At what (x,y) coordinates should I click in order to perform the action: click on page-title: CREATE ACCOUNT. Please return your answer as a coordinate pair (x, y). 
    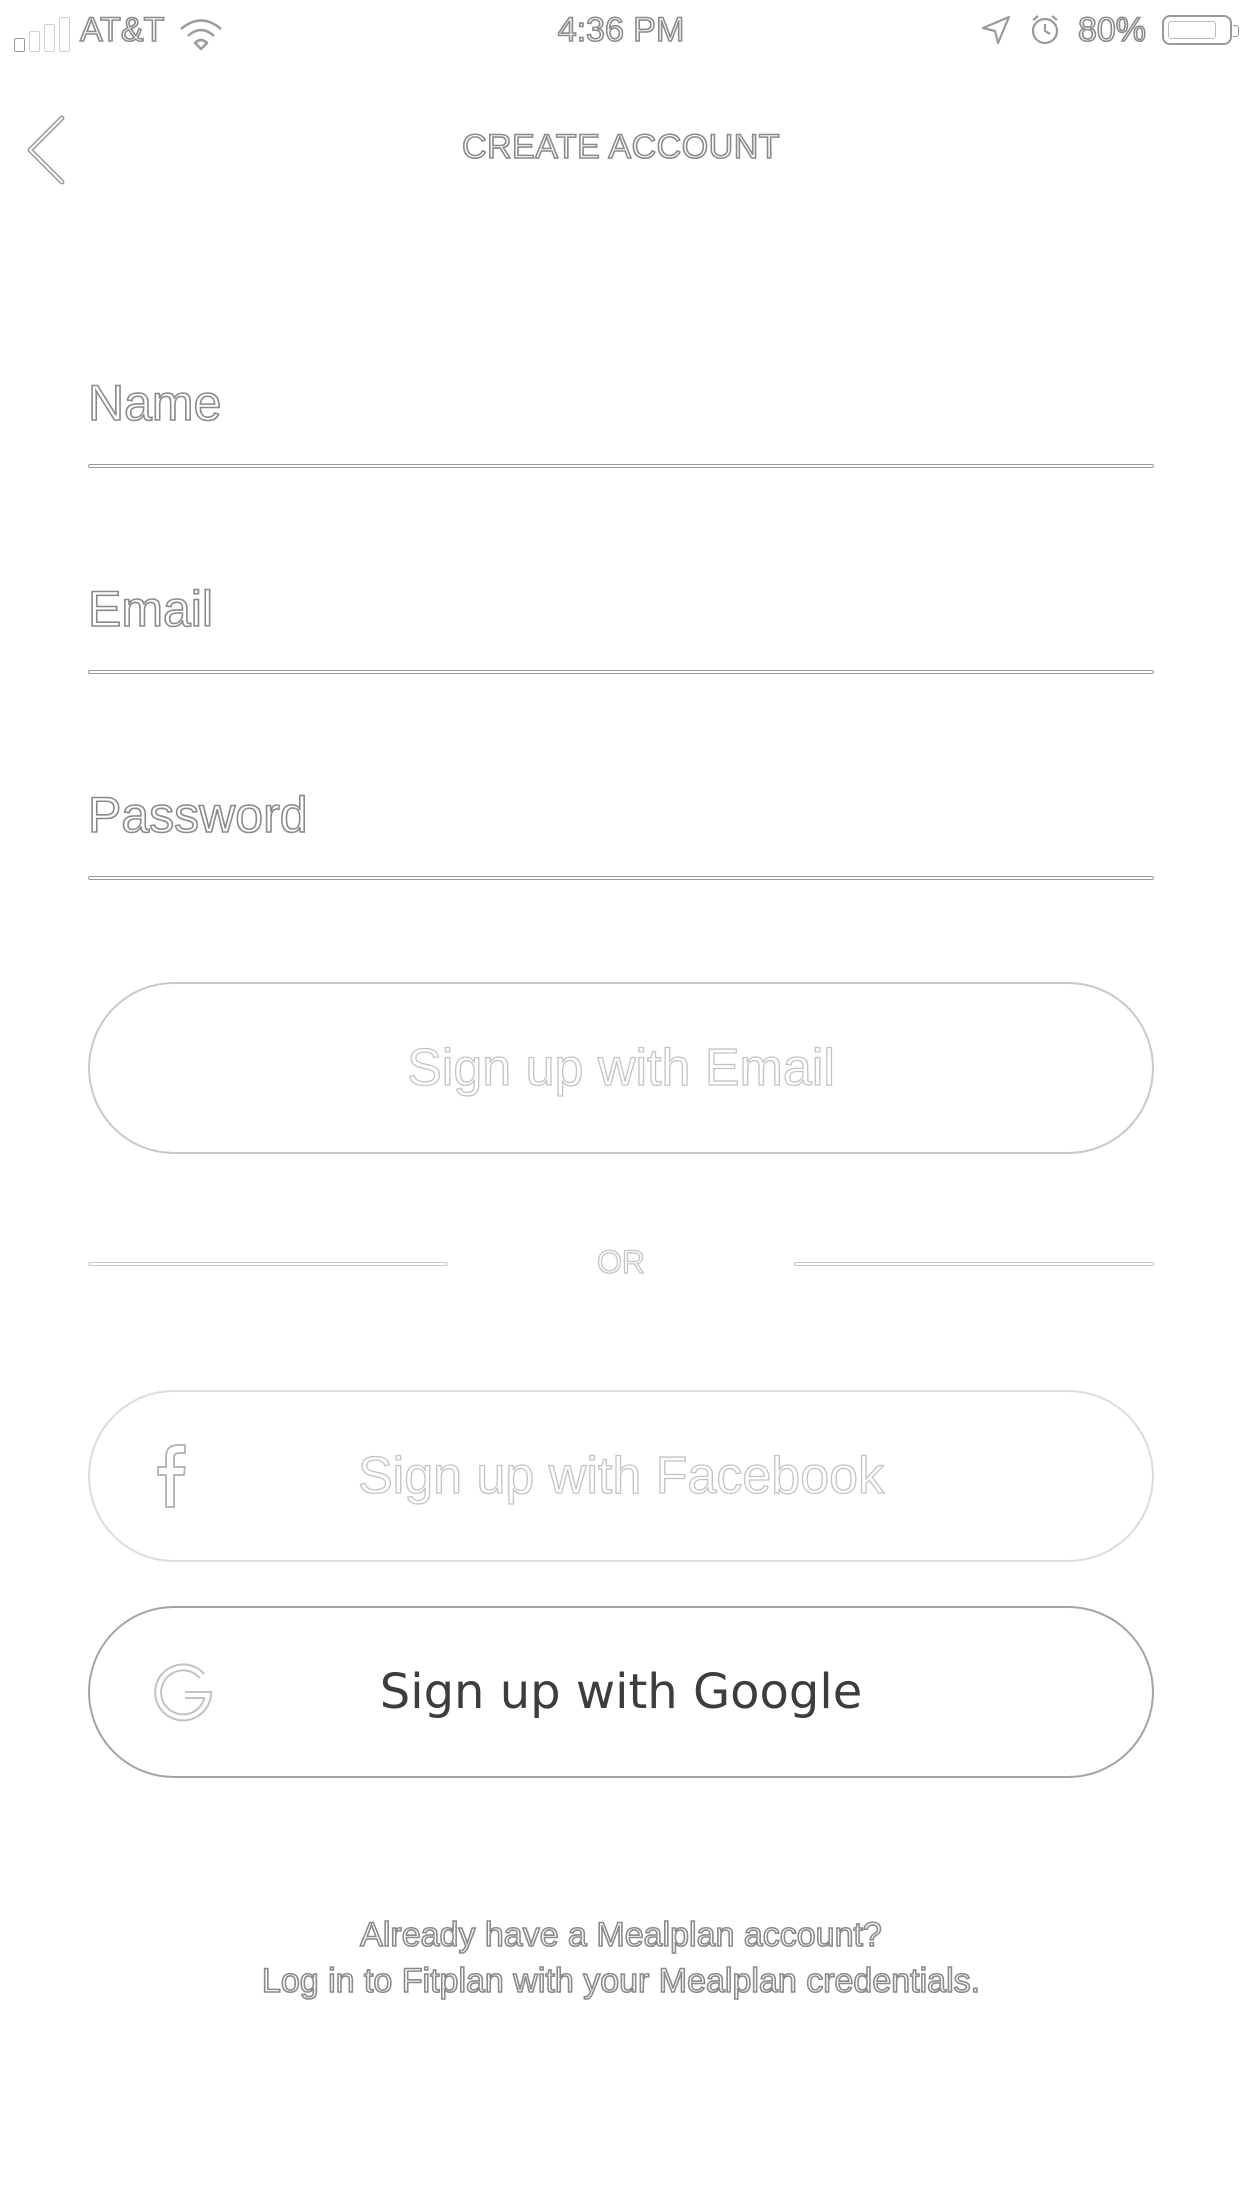
    Looking at the image, I should click on (621, 147).